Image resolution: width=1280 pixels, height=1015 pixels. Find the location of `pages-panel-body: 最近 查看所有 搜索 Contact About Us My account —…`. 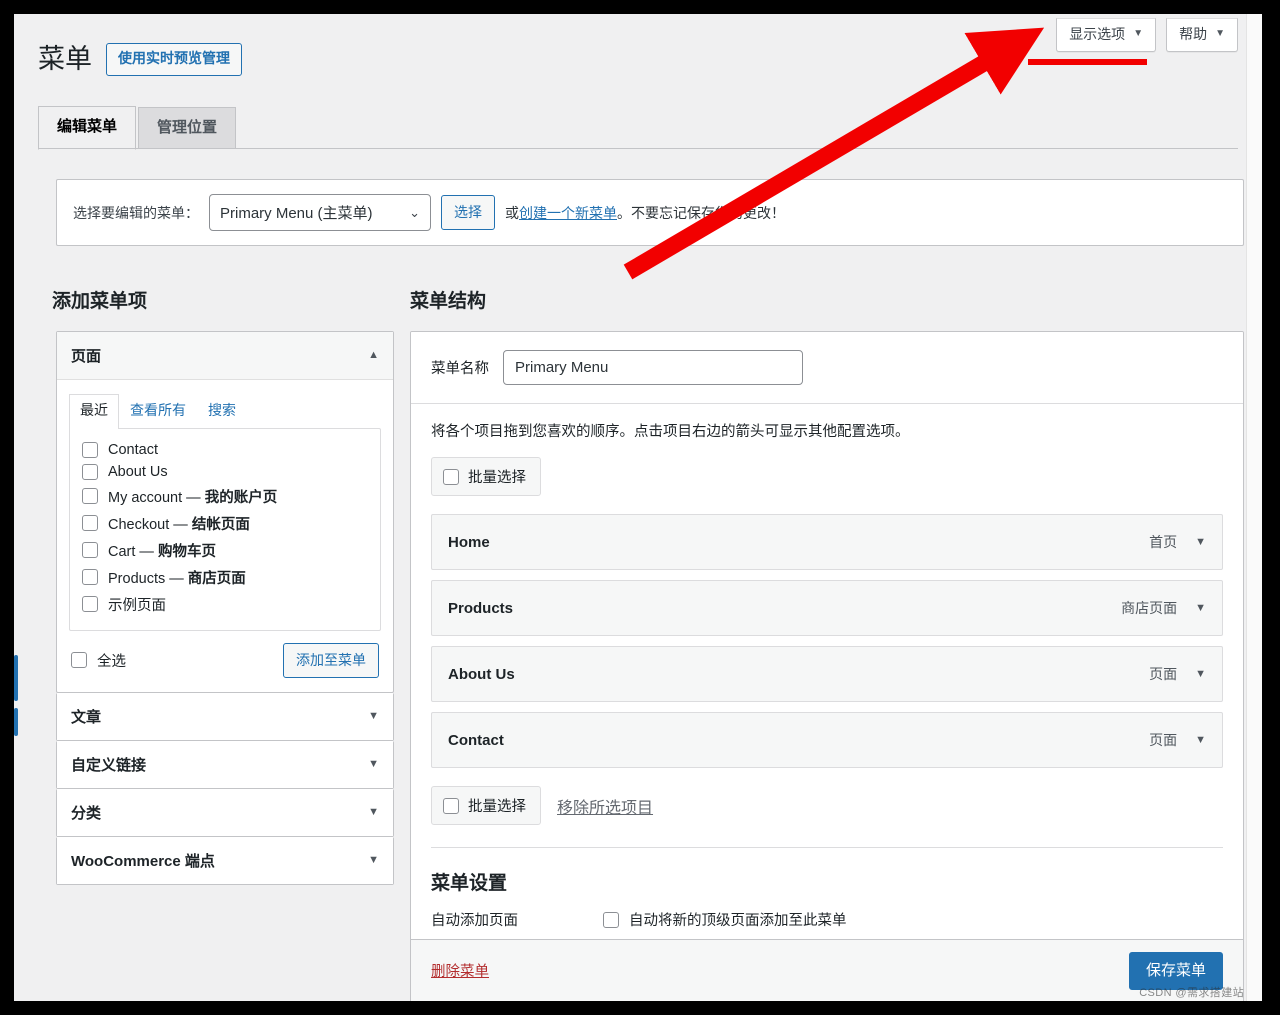

pages-panel-body: 最近 查看所有 搜索 Contact About Us My account —… is located at coordinates (225, 536).